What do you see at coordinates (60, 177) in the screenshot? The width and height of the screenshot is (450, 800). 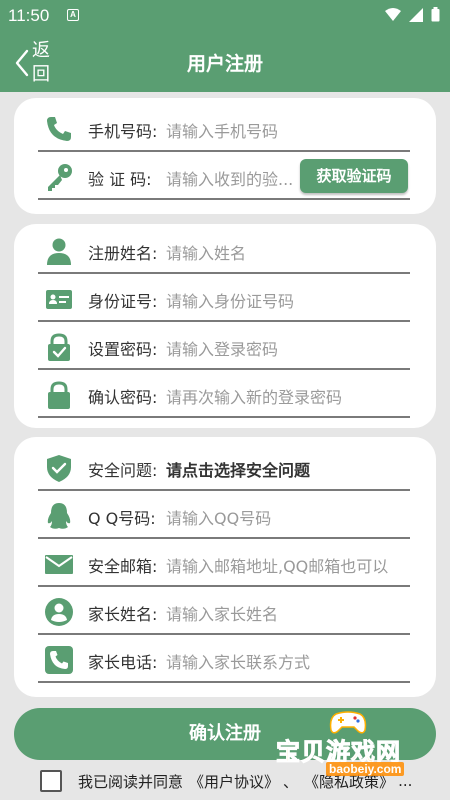 I see `key-icon` at bounding box center [60, 177].